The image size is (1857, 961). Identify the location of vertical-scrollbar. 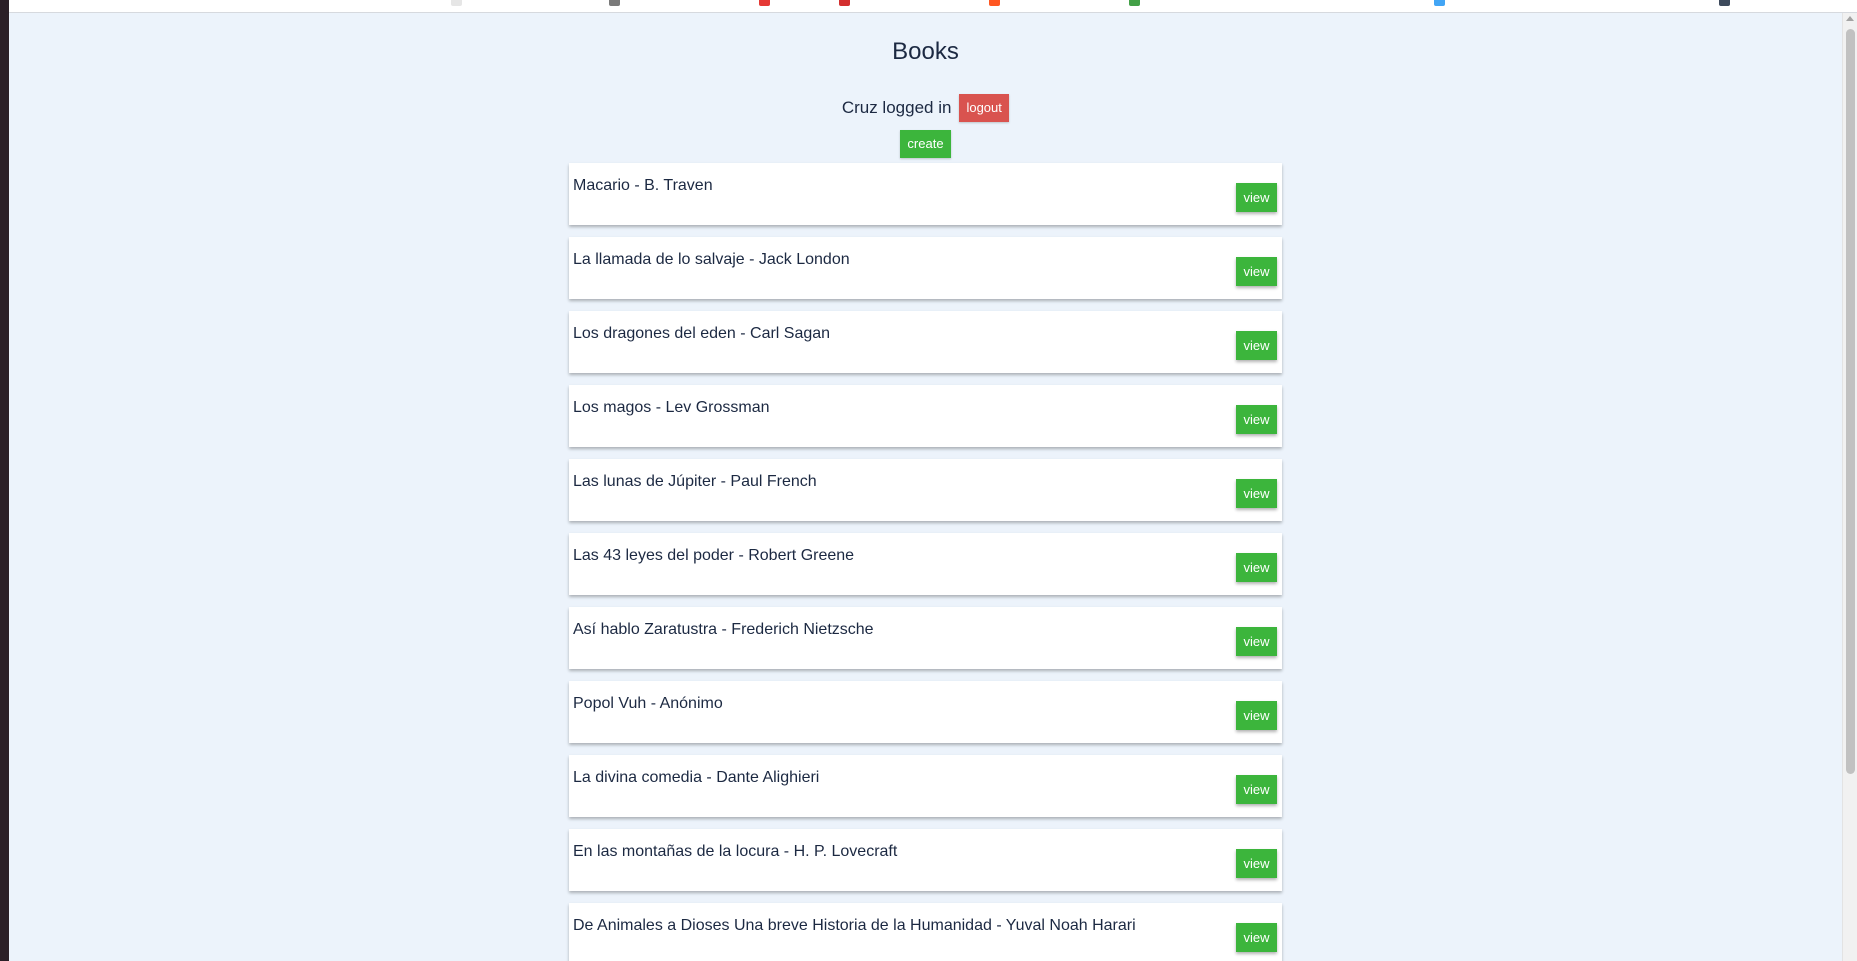
(1849, 487).